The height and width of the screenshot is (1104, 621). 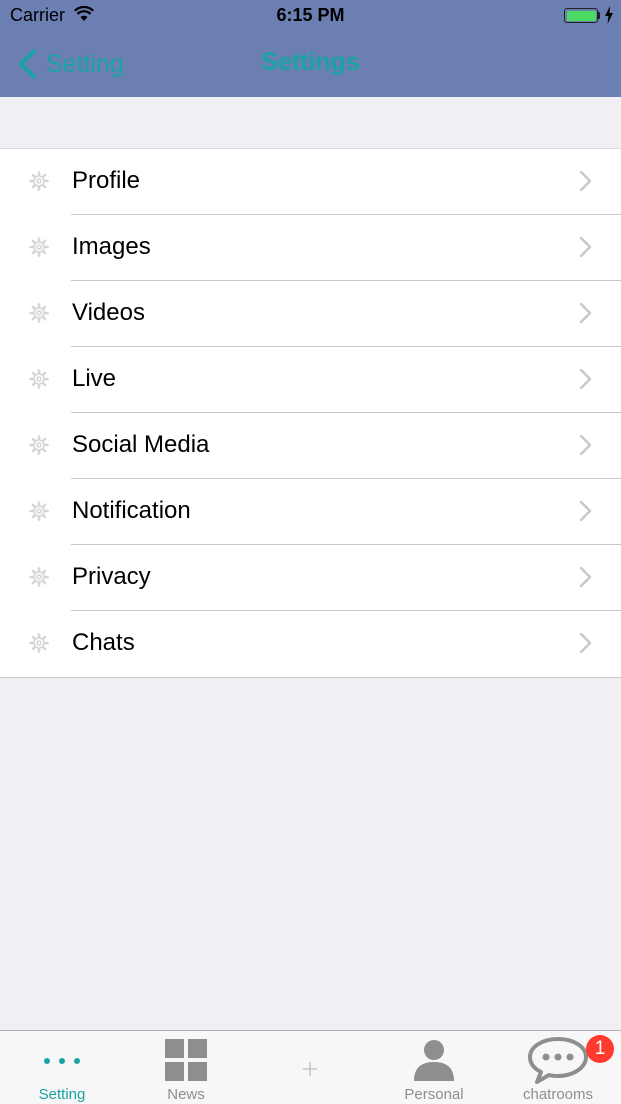 What do you see at coordinates (310, 446) in the screenshot?
I see `settings-row-social-media: Social Media` at bounding box center [310, 446].